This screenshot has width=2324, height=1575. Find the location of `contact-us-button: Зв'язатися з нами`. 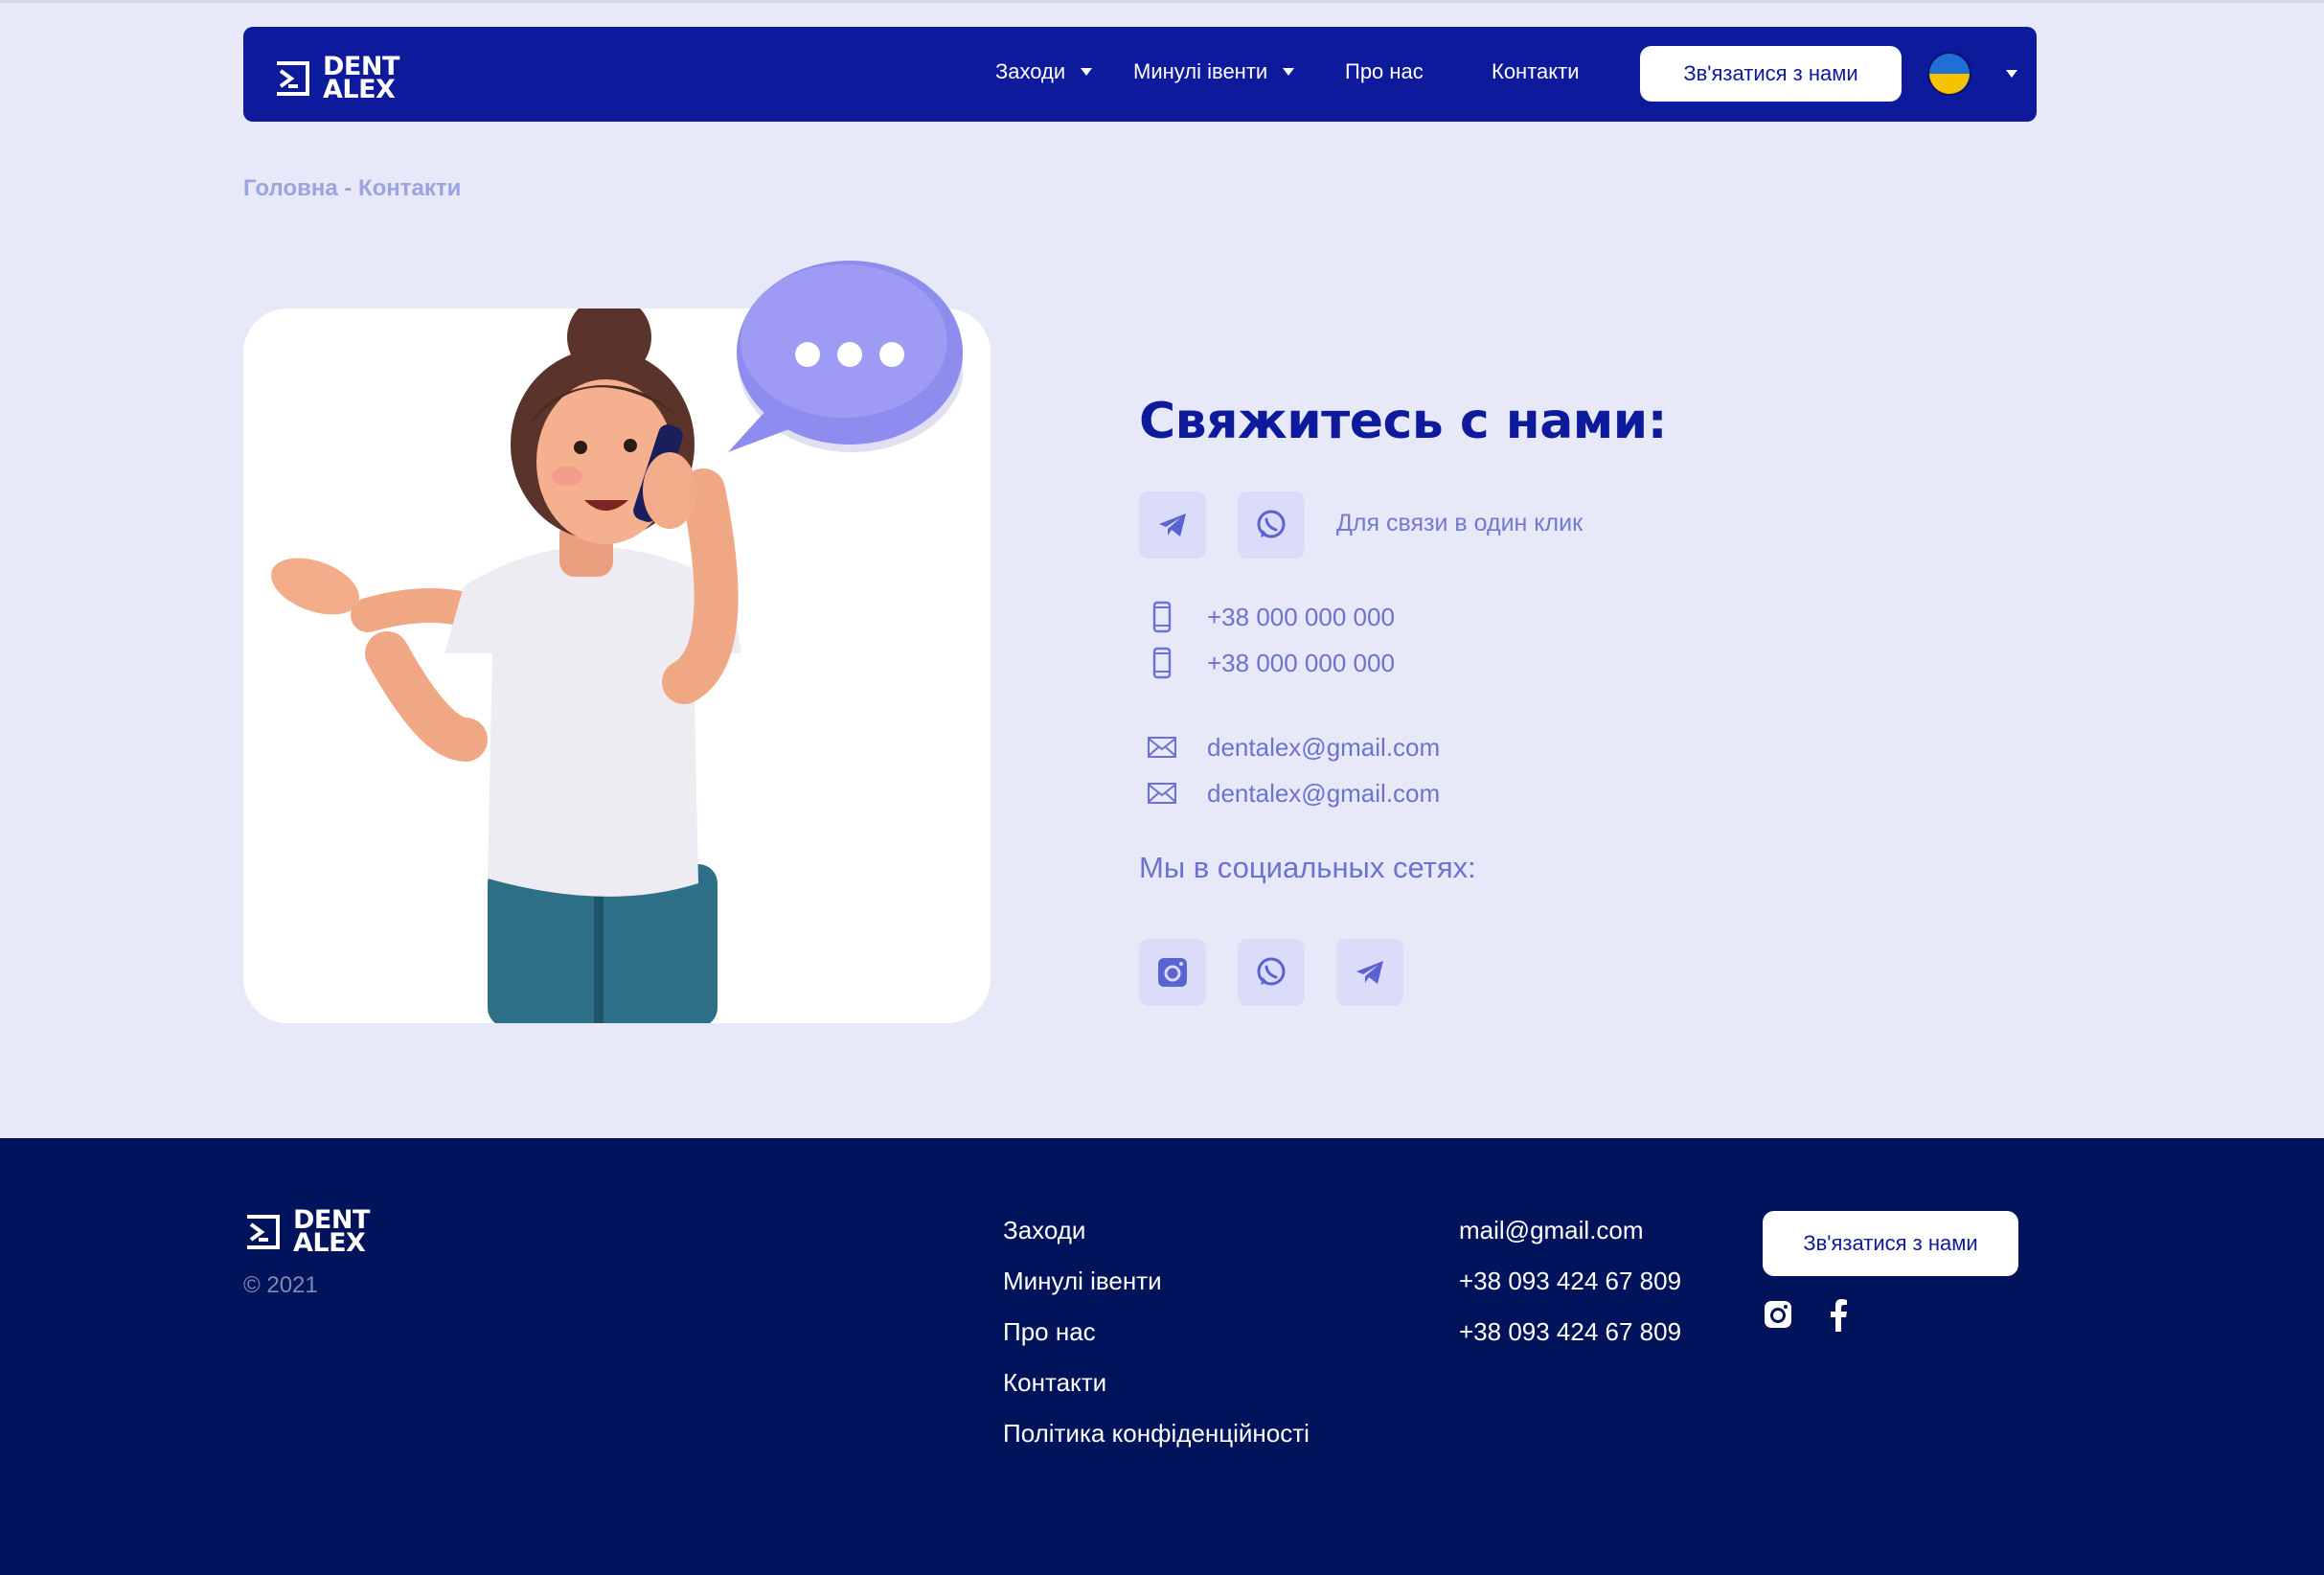

contact-us-button: Зв'язатися з нами is located at coordinates (1771, 74).